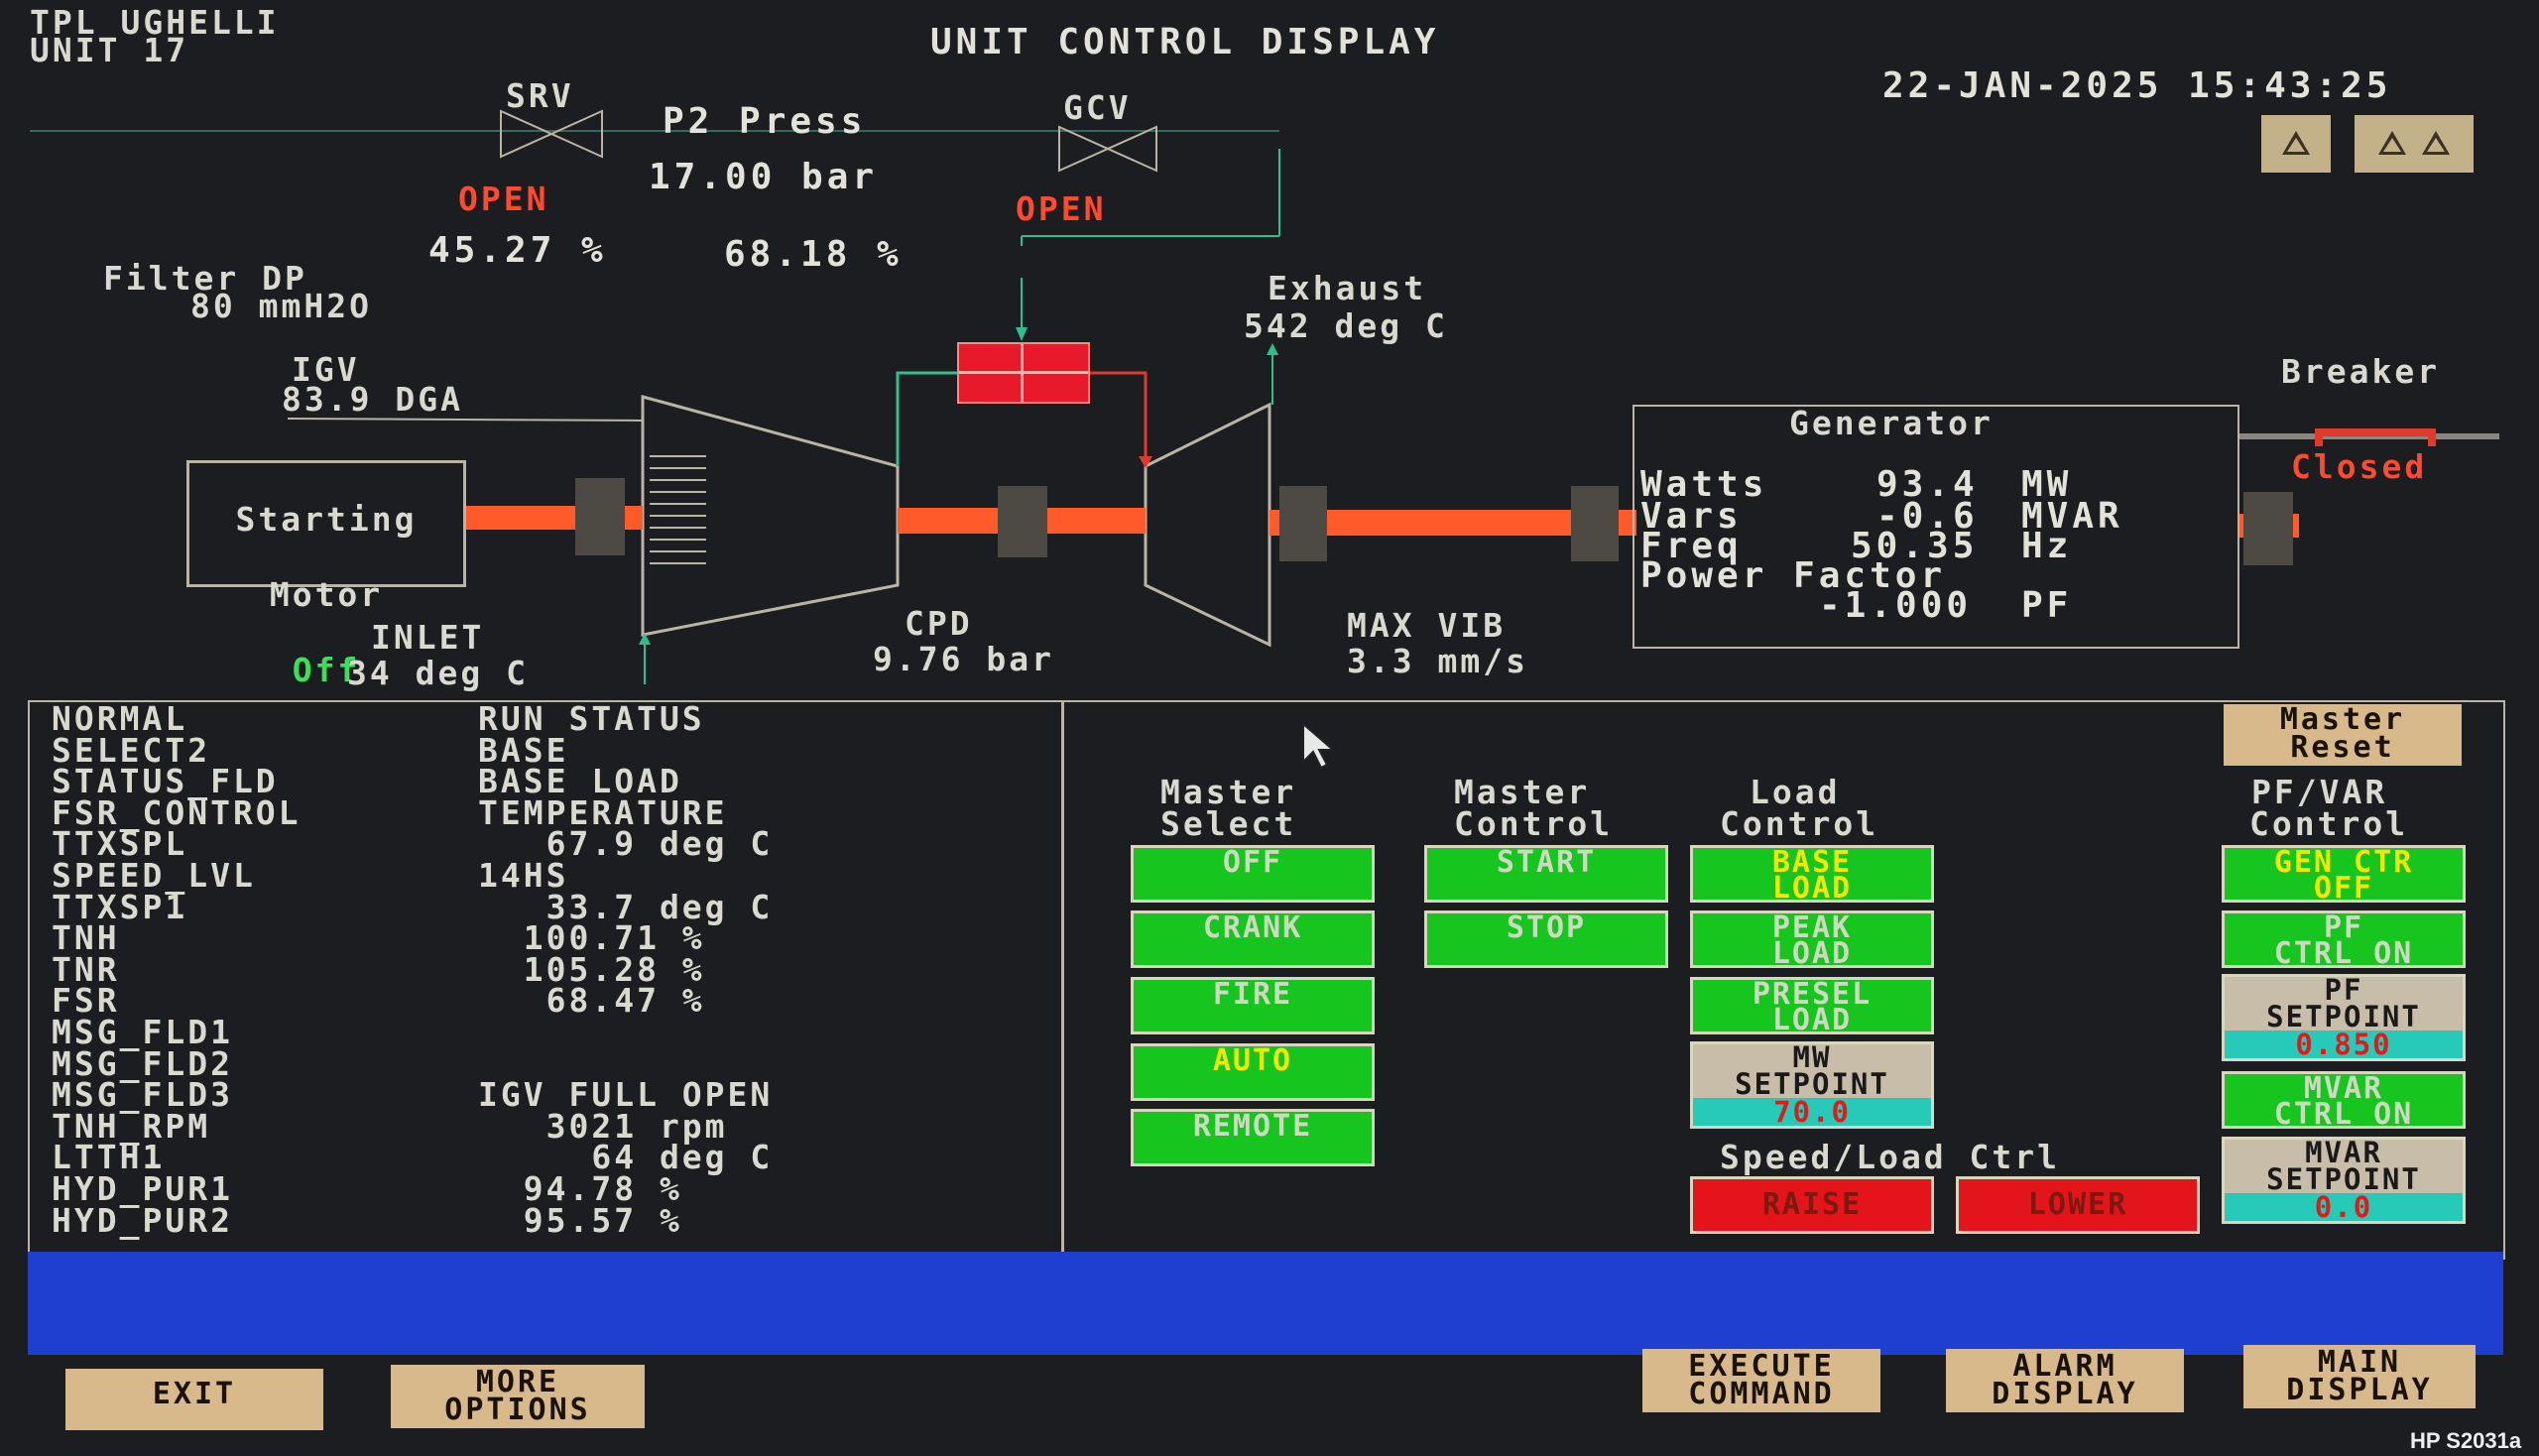 The image size is (2539, 1456). Describe the element at coordinates (428, 637) in the screenshot. I see `inlet-label: INLET` at that location.